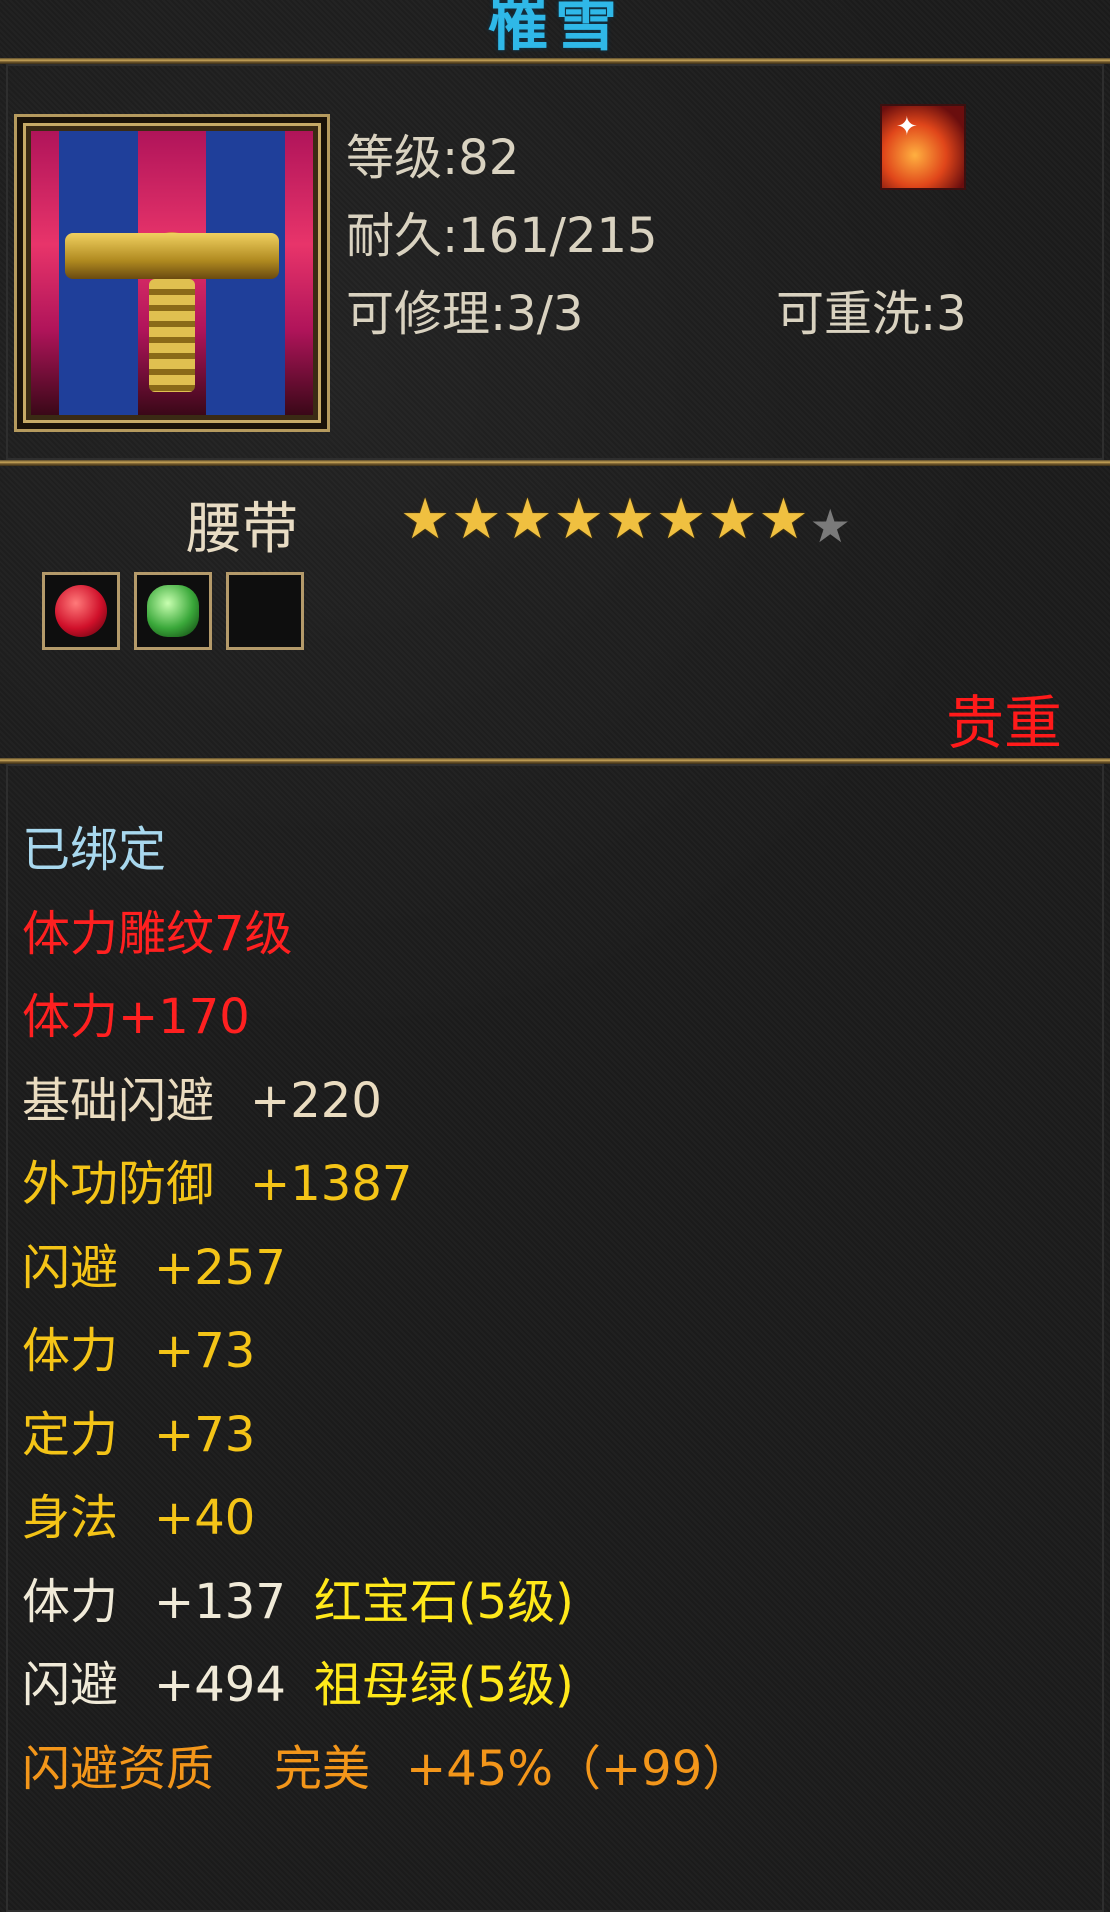 The image size is (1110, 1912). What do you see at coordinates (242, 529) in the screenshot?
I see `item-type: 腰带` at bounding box center [242, 529].